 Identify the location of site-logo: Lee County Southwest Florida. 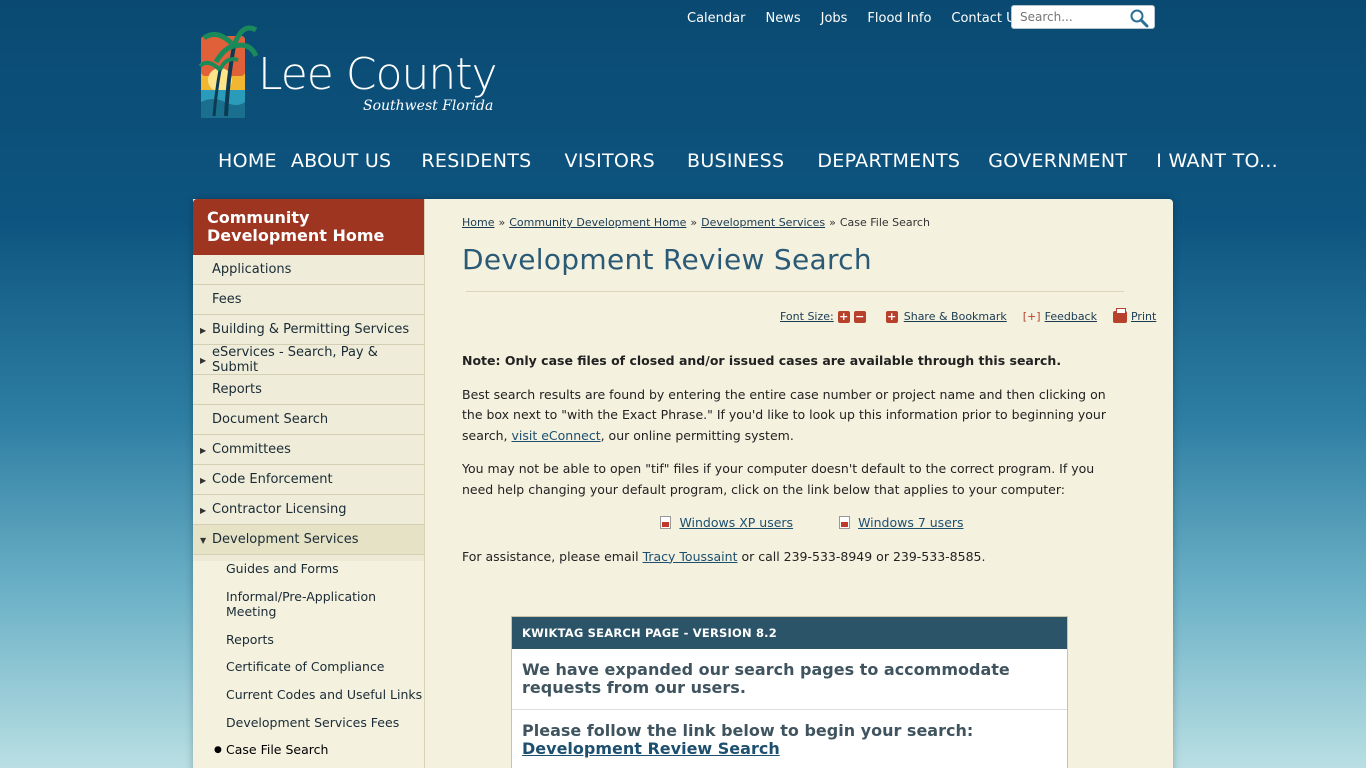
(348, 71).